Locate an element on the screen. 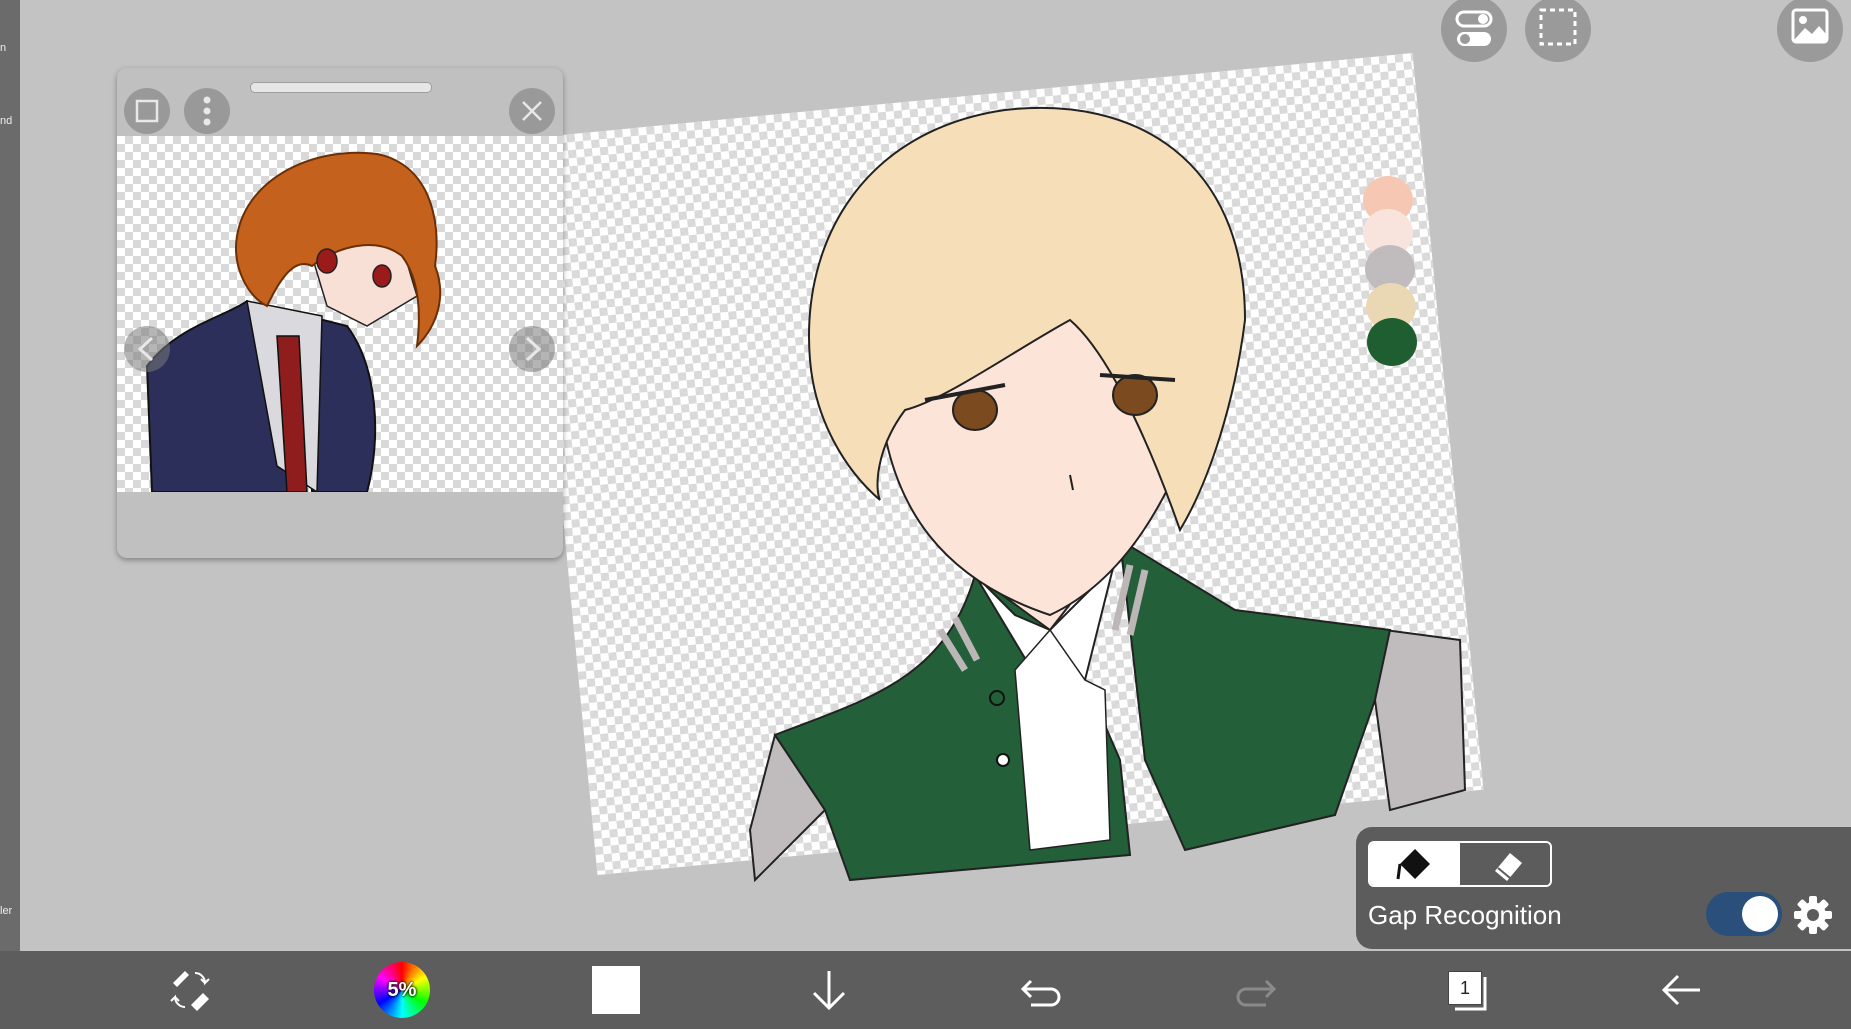 Image resolution: width=1851 pixels, height=1029 pixels. brush-size-button: 5% is located at coordinates (402, 990).